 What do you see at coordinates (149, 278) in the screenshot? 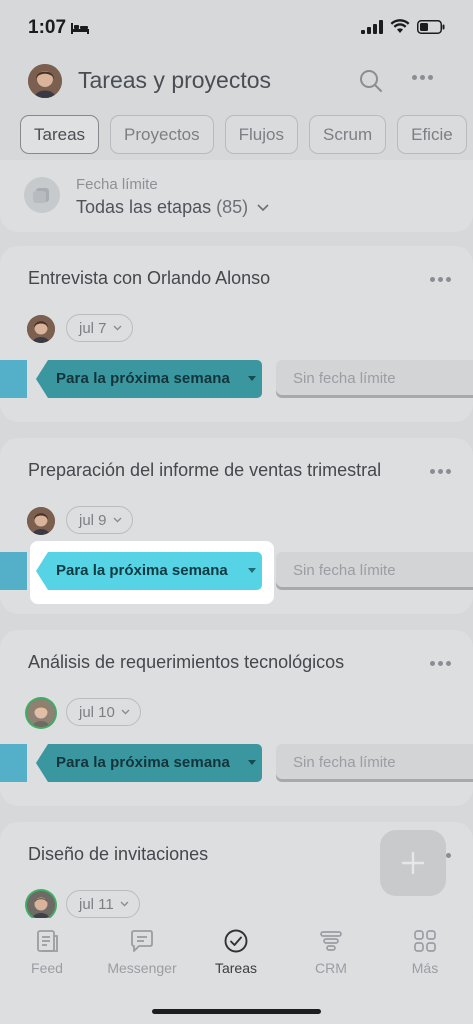
I see `task-title: Entrevista con Orlando Alonso` at bounding box center [149, 278].